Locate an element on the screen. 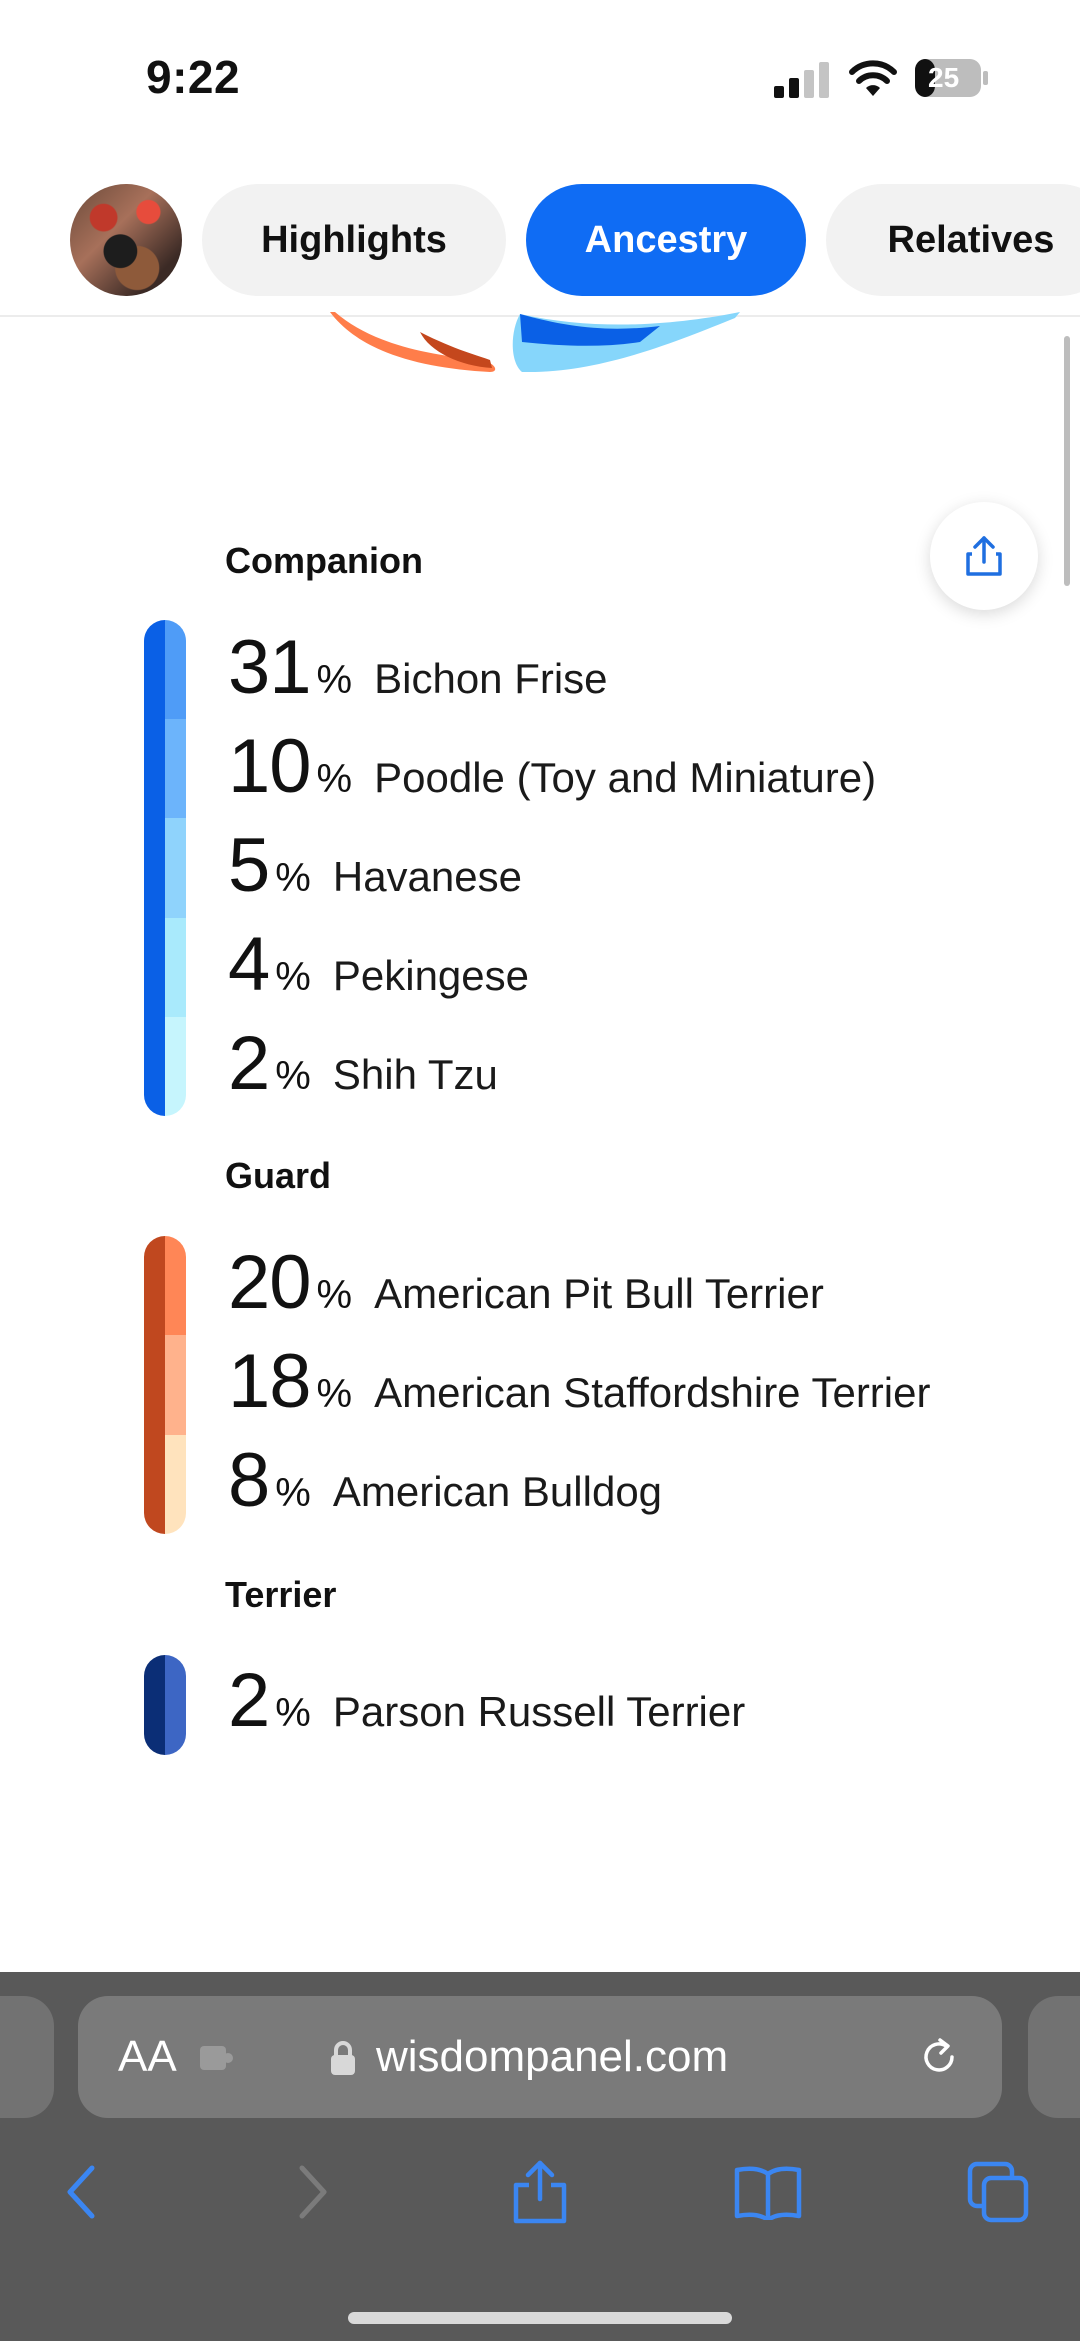 This screenshot has width=1080, height=2341. status-time: 9:22 is located at coordinates (193, 77).